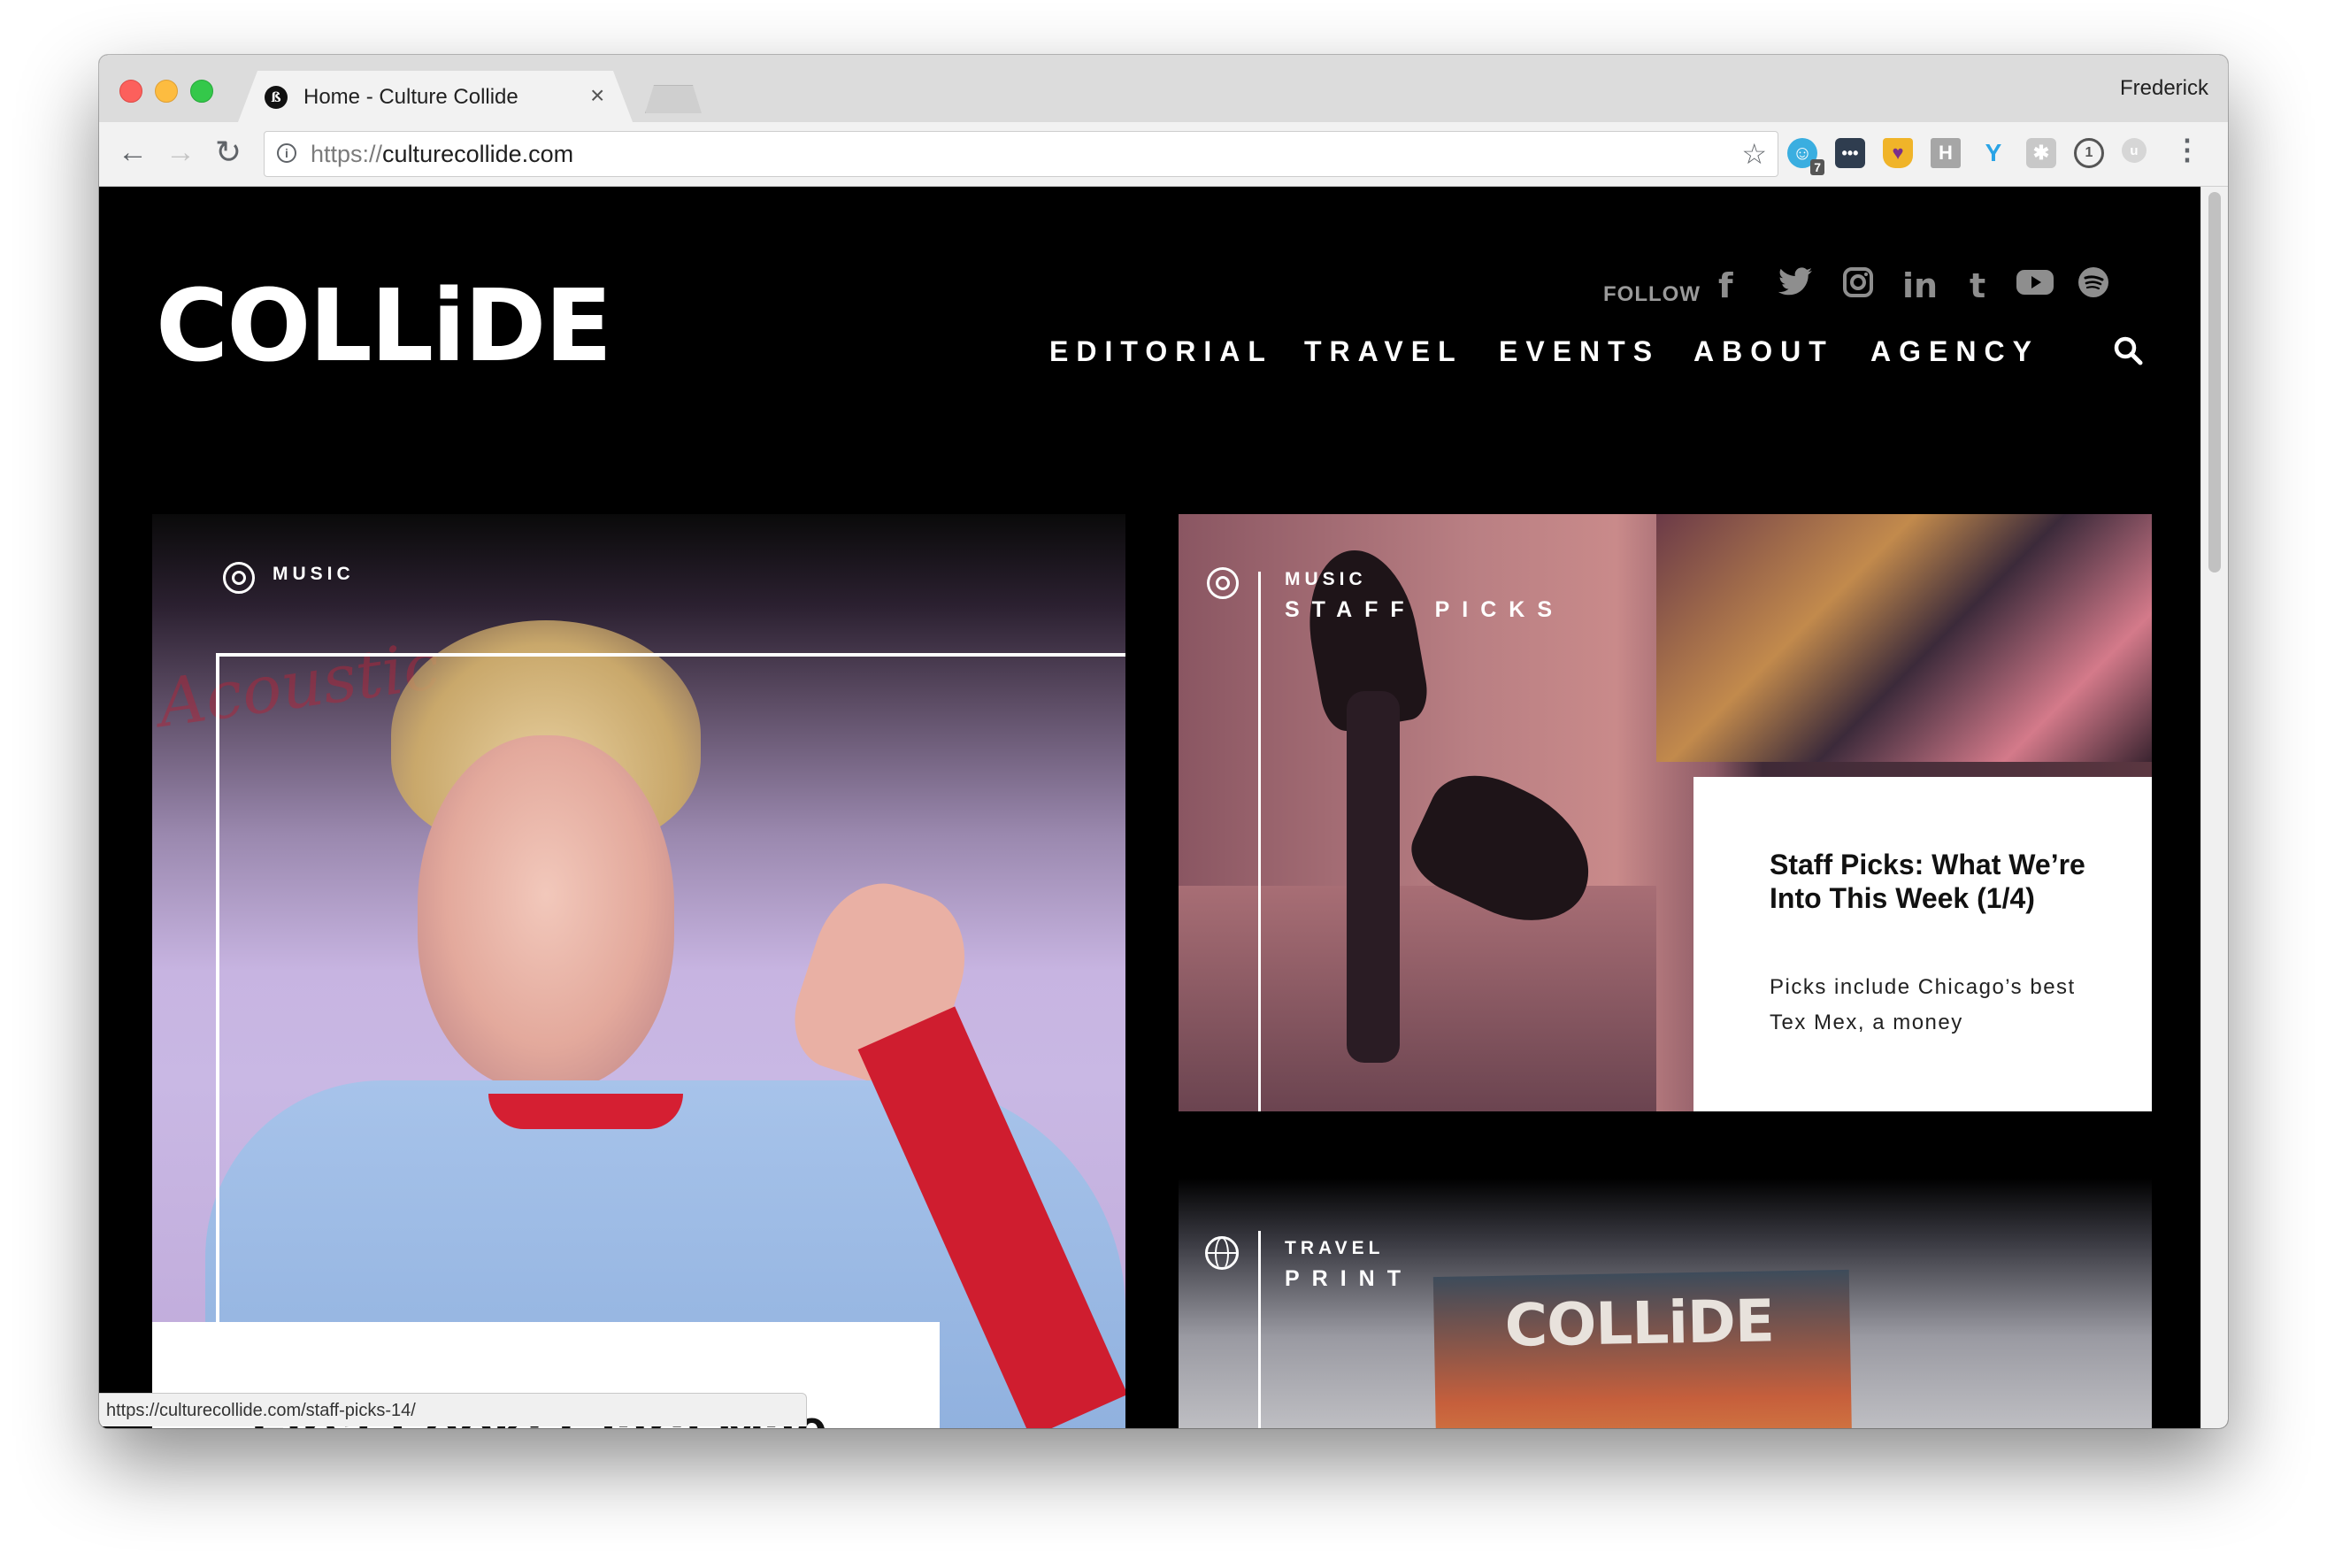 The width and height of the screenshot is (2327, 1568). Describe the element at coordinates (1754, 154) in the screenshot. I see `star-icon: ☆` at that location.